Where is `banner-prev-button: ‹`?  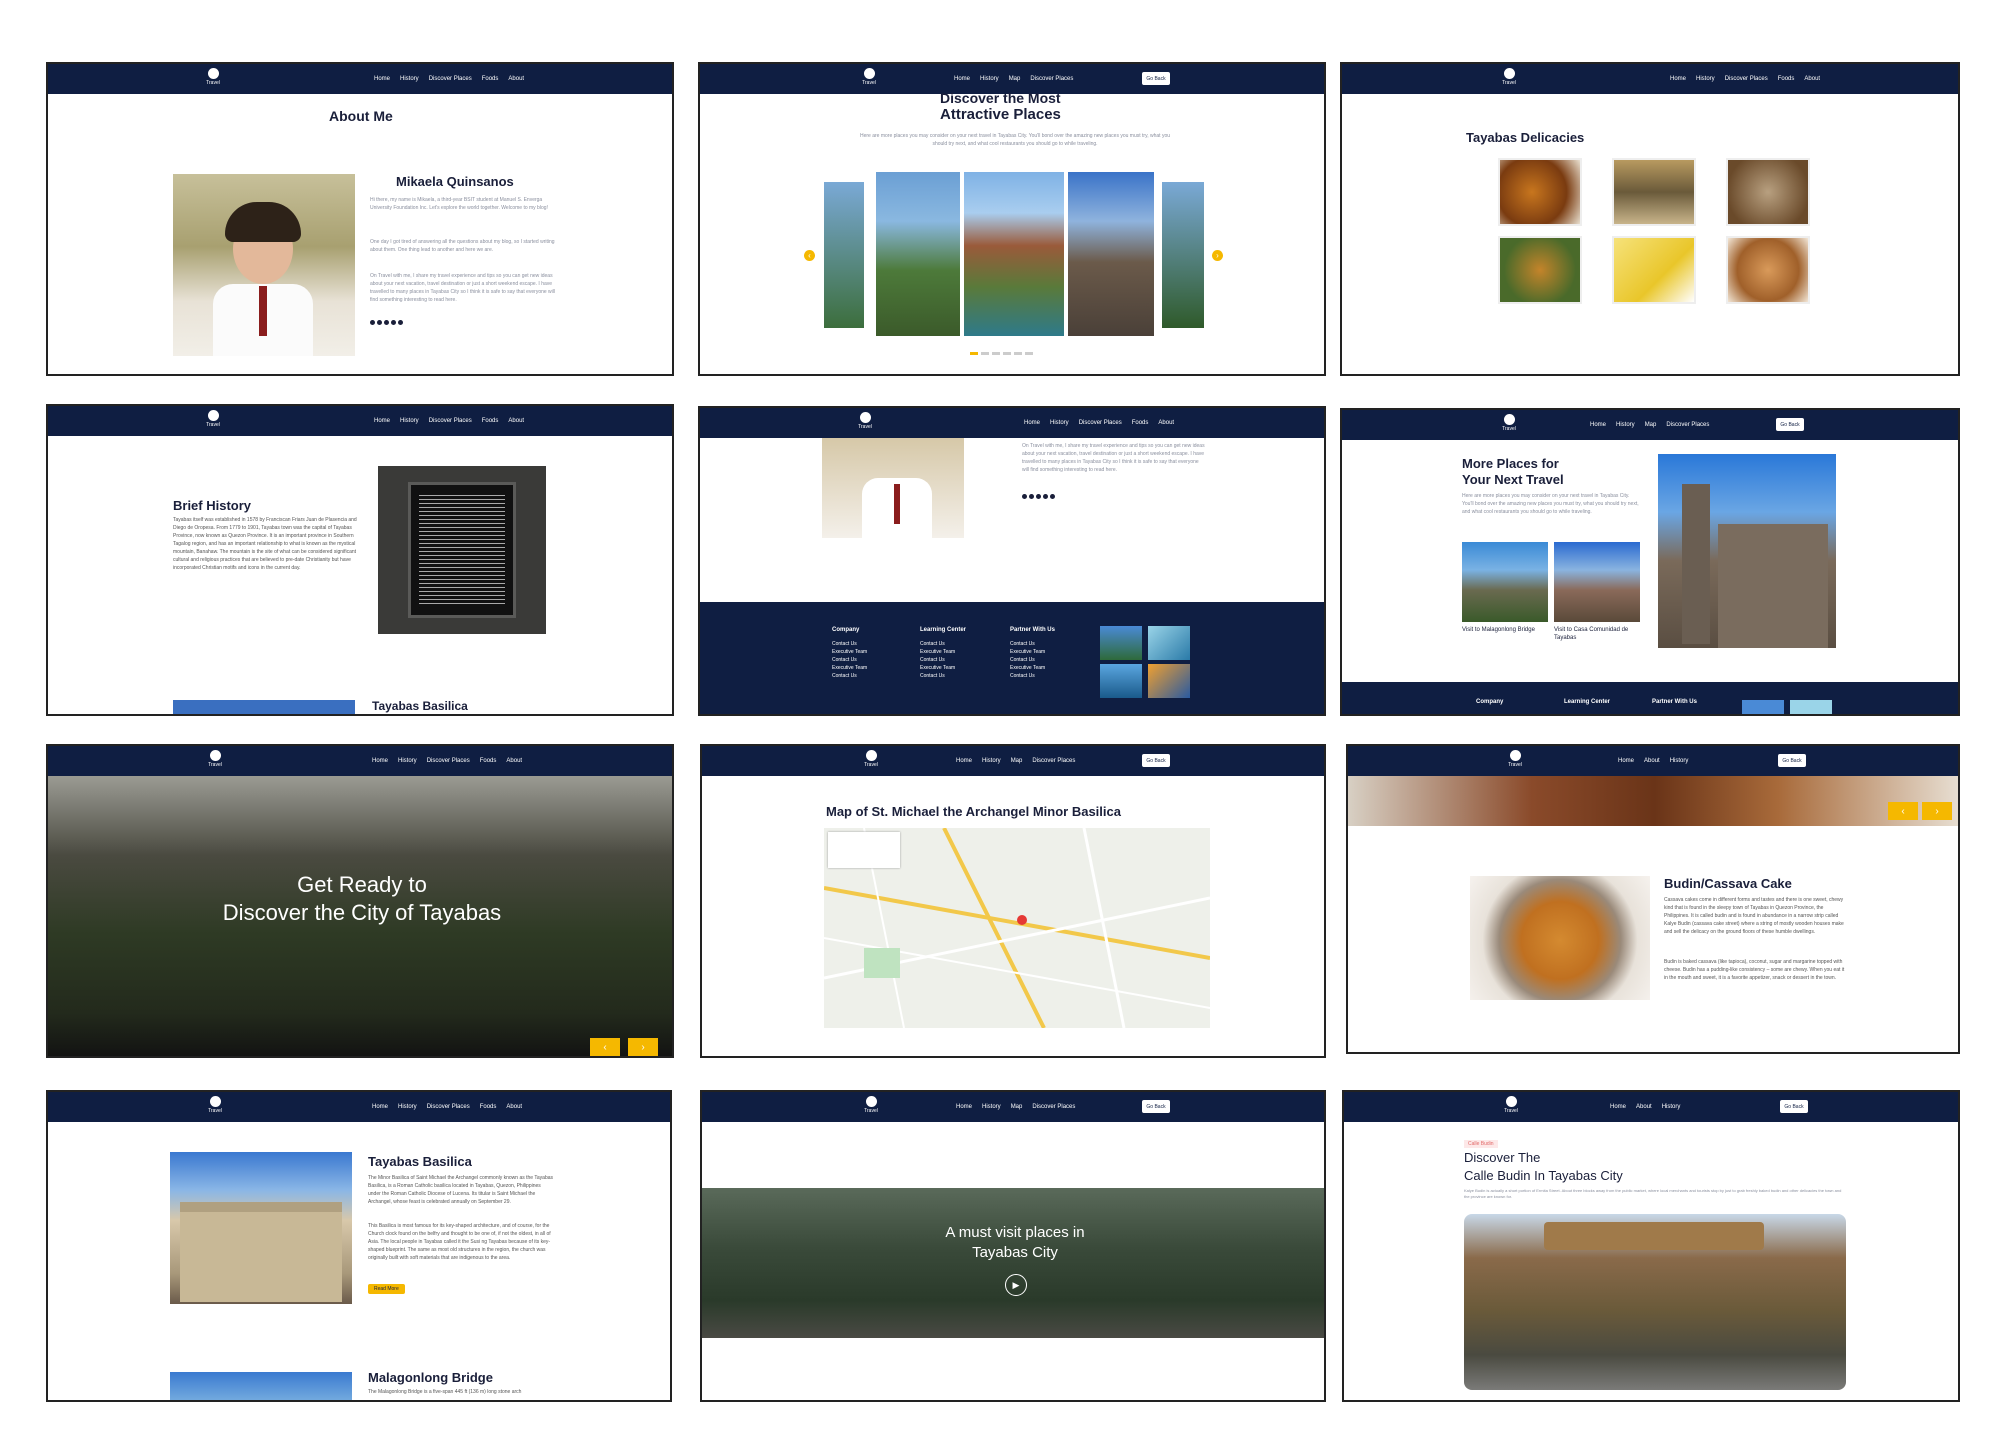
banner-prev-button: ‹ is located at coordinates (1903, 811).